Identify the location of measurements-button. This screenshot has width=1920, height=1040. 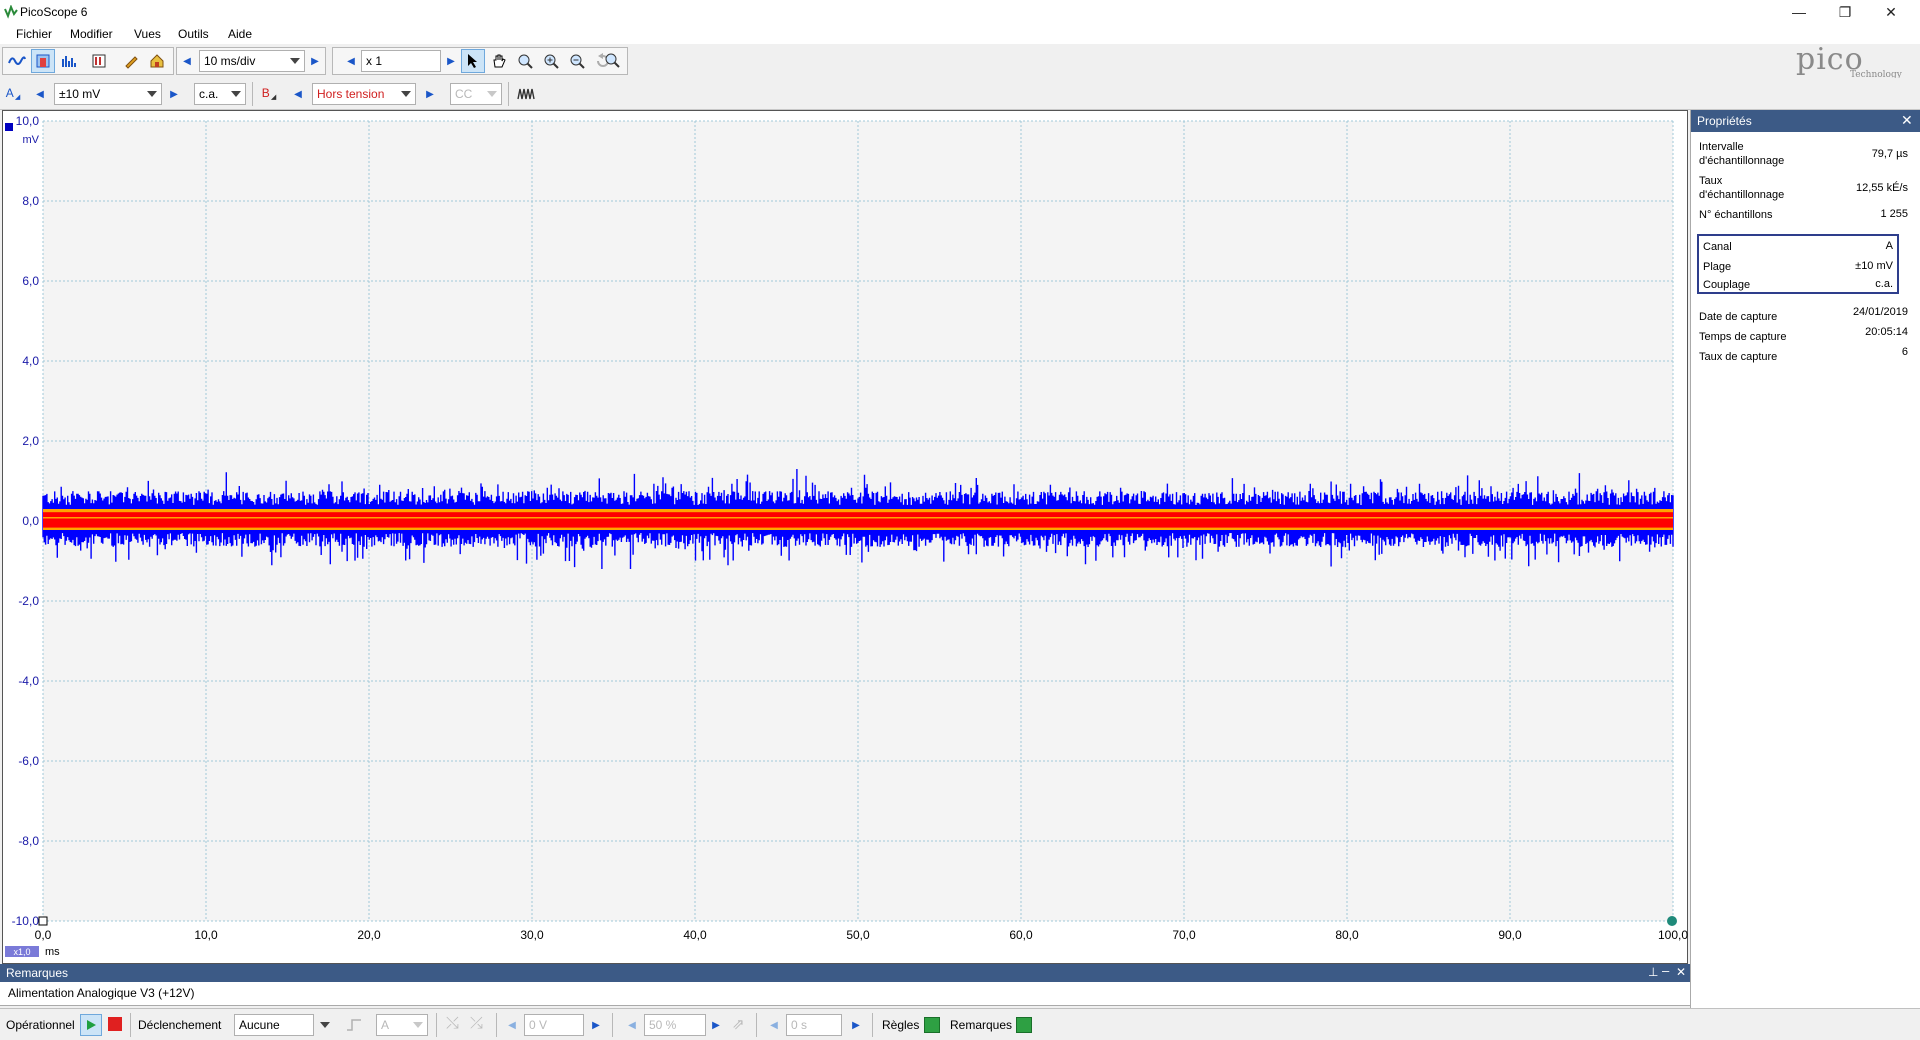
(99, 61).